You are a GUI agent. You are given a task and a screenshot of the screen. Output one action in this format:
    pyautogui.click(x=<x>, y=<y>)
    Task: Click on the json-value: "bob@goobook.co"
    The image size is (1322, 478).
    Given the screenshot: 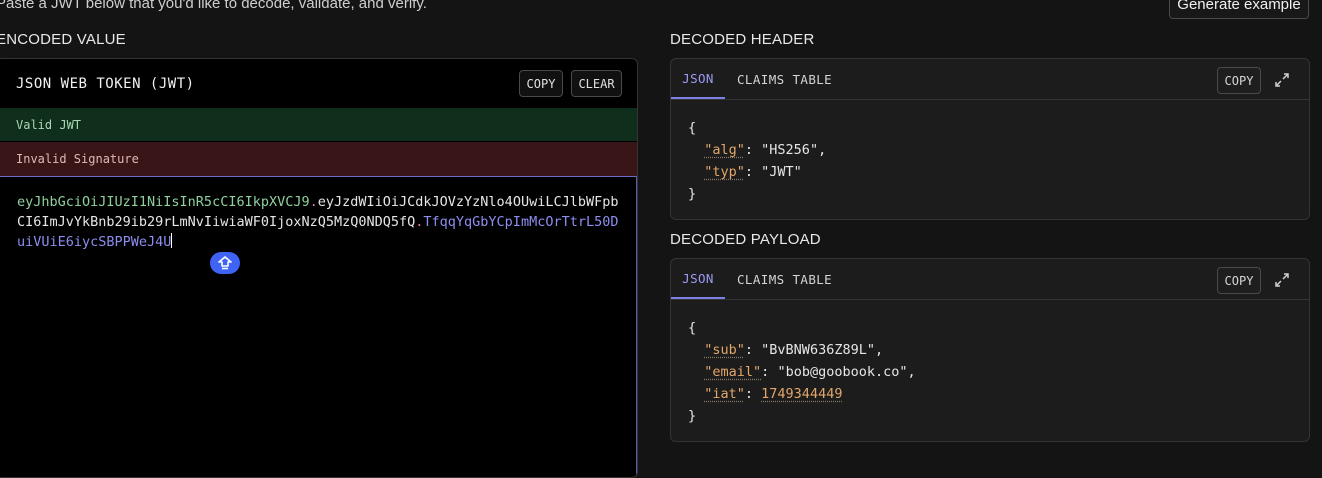 What is the action you would take?
    pyautogui.click(x=842, y=372)
    